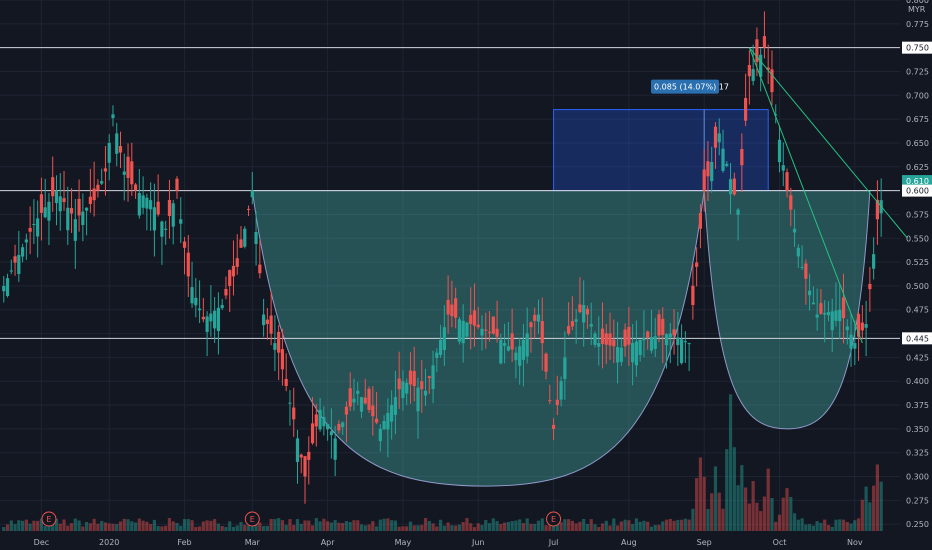 The image size is (932, 550). I want to click on y-tick-label: 0.725, so click(917, 71).